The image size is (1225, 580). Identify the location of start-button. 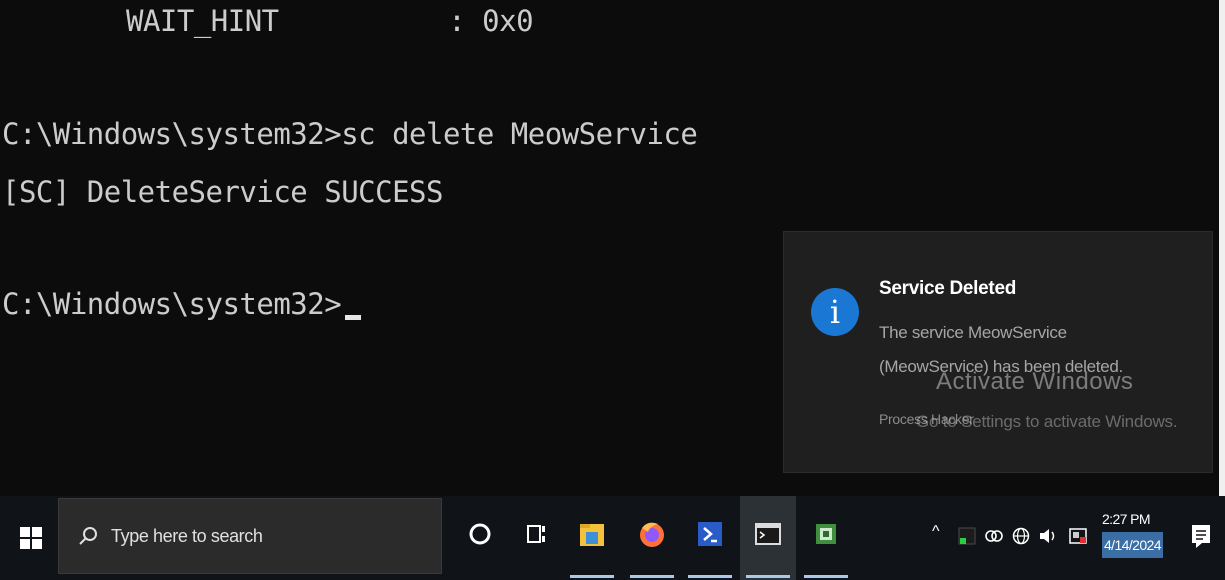
(29, 538).